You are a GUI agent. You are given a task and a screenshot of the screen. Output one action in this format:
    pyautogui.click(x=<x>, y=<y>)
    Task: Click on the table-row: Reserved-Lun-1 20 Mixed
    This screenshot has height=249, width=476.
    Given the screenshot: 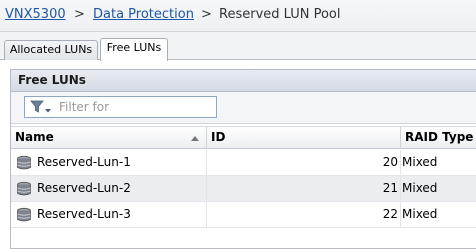 What is the action you would take?
    pyautogui.click(x=243, y=163)
    